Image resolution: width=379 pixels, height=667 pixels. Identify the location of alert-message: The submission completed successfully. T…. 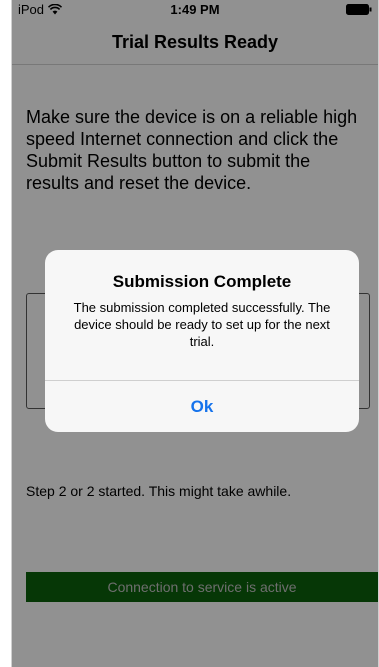
(202, 324).